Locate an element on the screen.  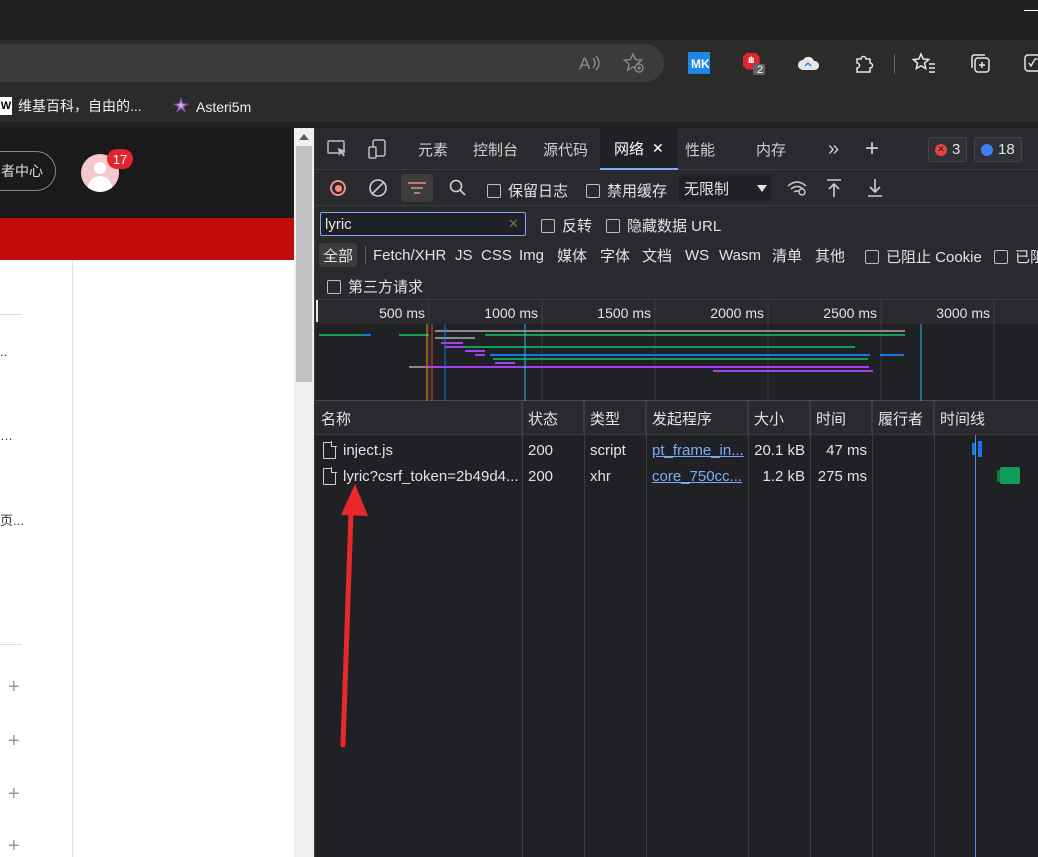
message-count-badge: 18 is located at coordinates (998, 149).